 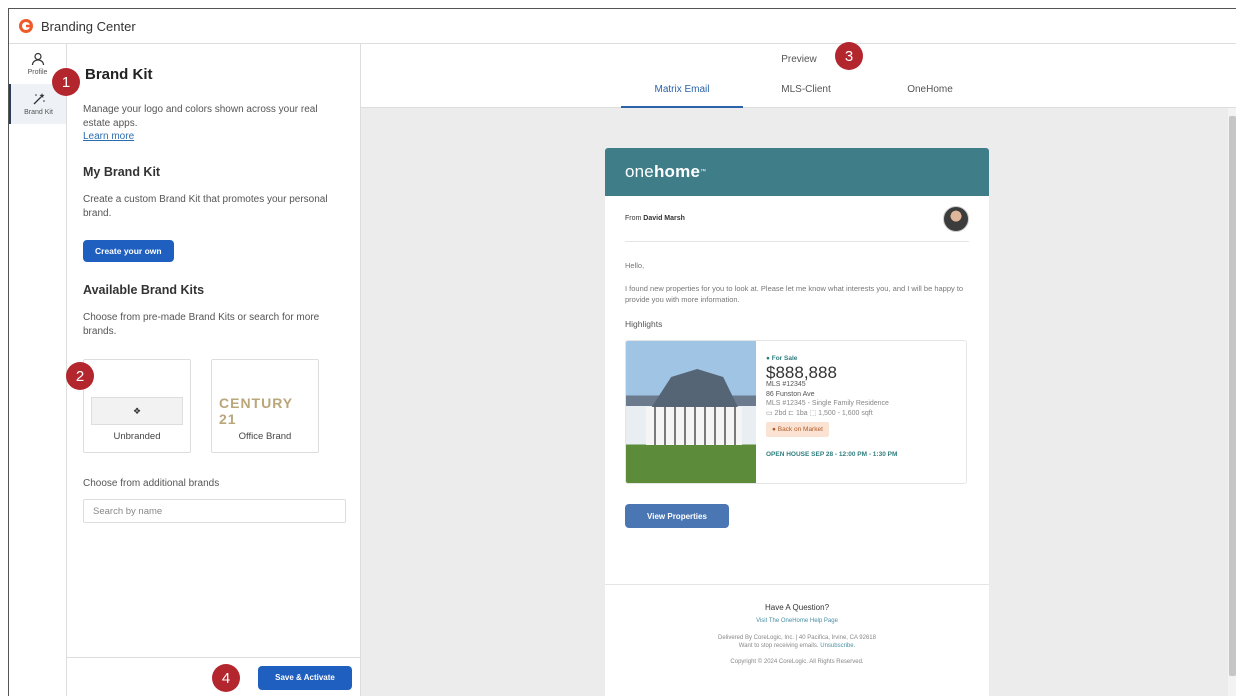 What do you see at coordinates (128, 251) in the screenshot?
I see `create-your-own-button: Create your own` at bounding box center [128, 251].